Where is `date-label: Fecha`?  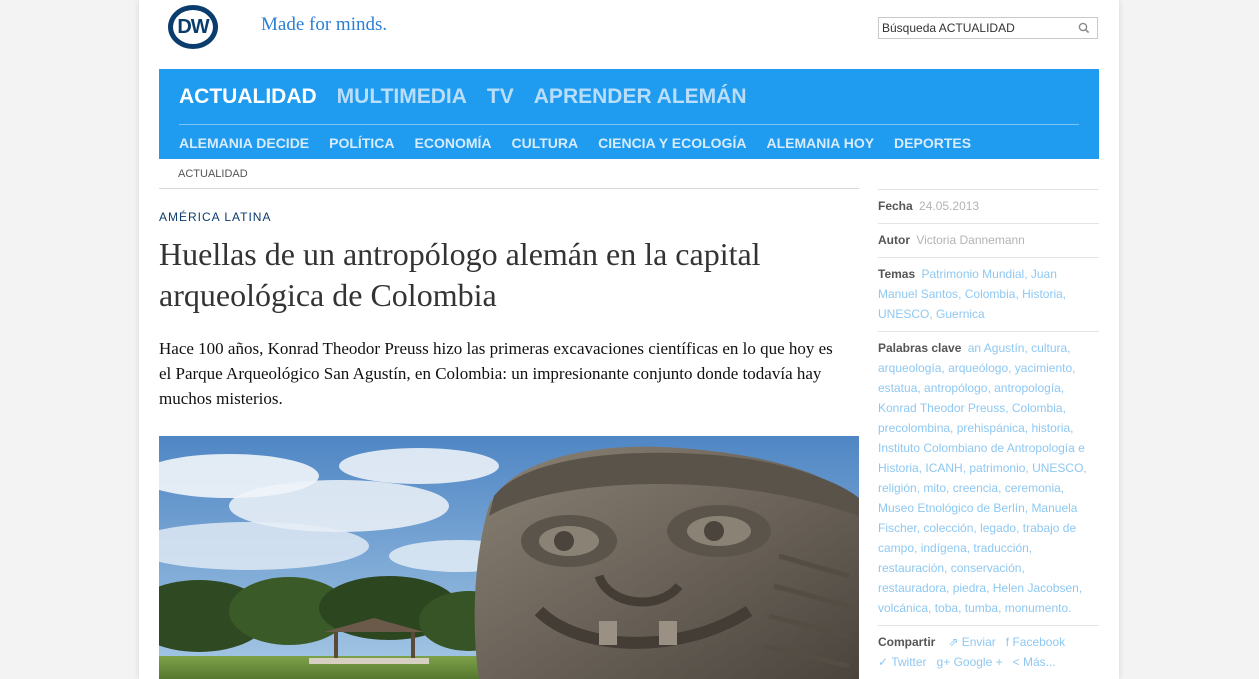 date-label: Fecha is located at coordinates (895, 206).